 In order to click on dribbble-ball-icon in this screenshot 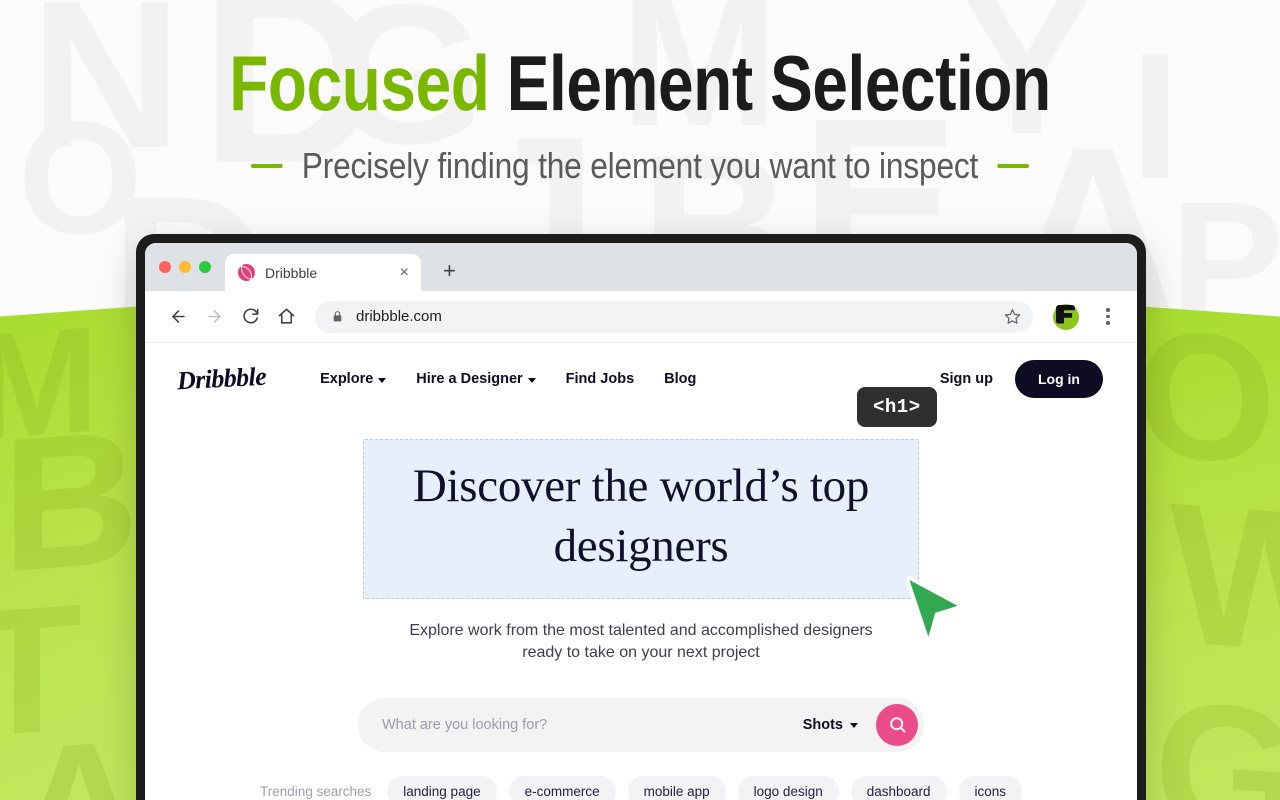, I will do `click(246, 272)`.